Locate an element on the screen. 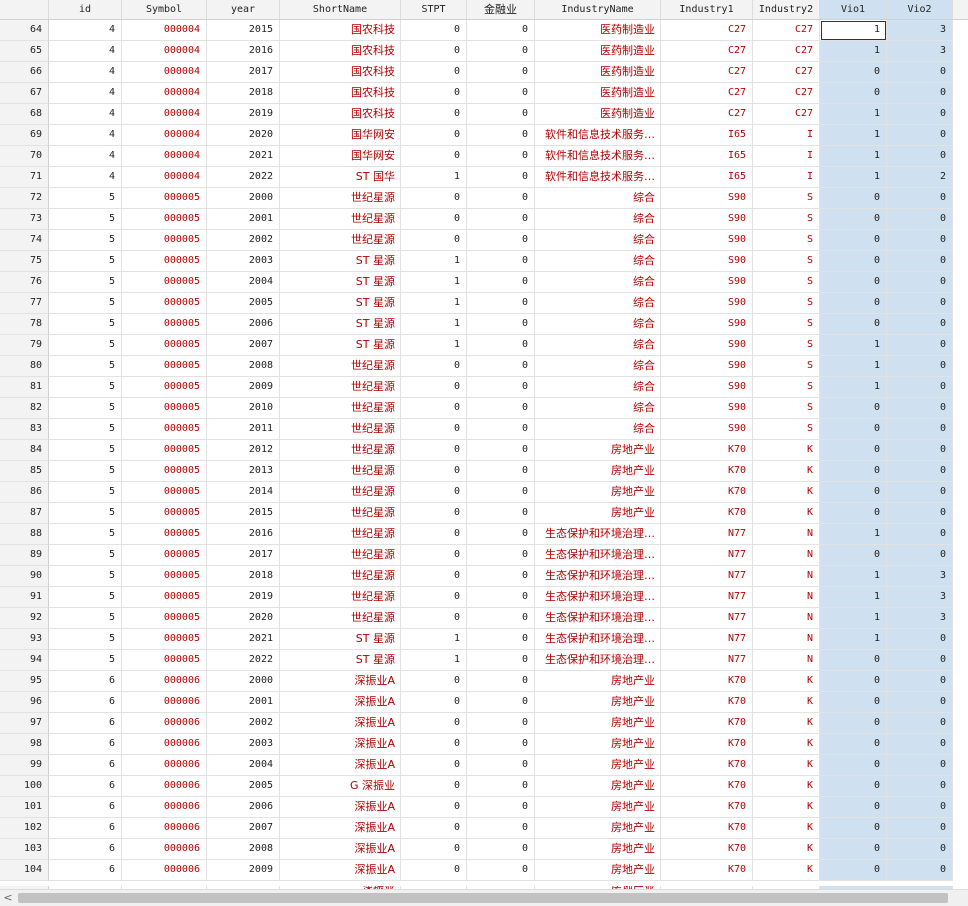 The width and height of the screenshot is (968, 906). column-header-industry2: Industry2 is located at coordinates (786, 9).